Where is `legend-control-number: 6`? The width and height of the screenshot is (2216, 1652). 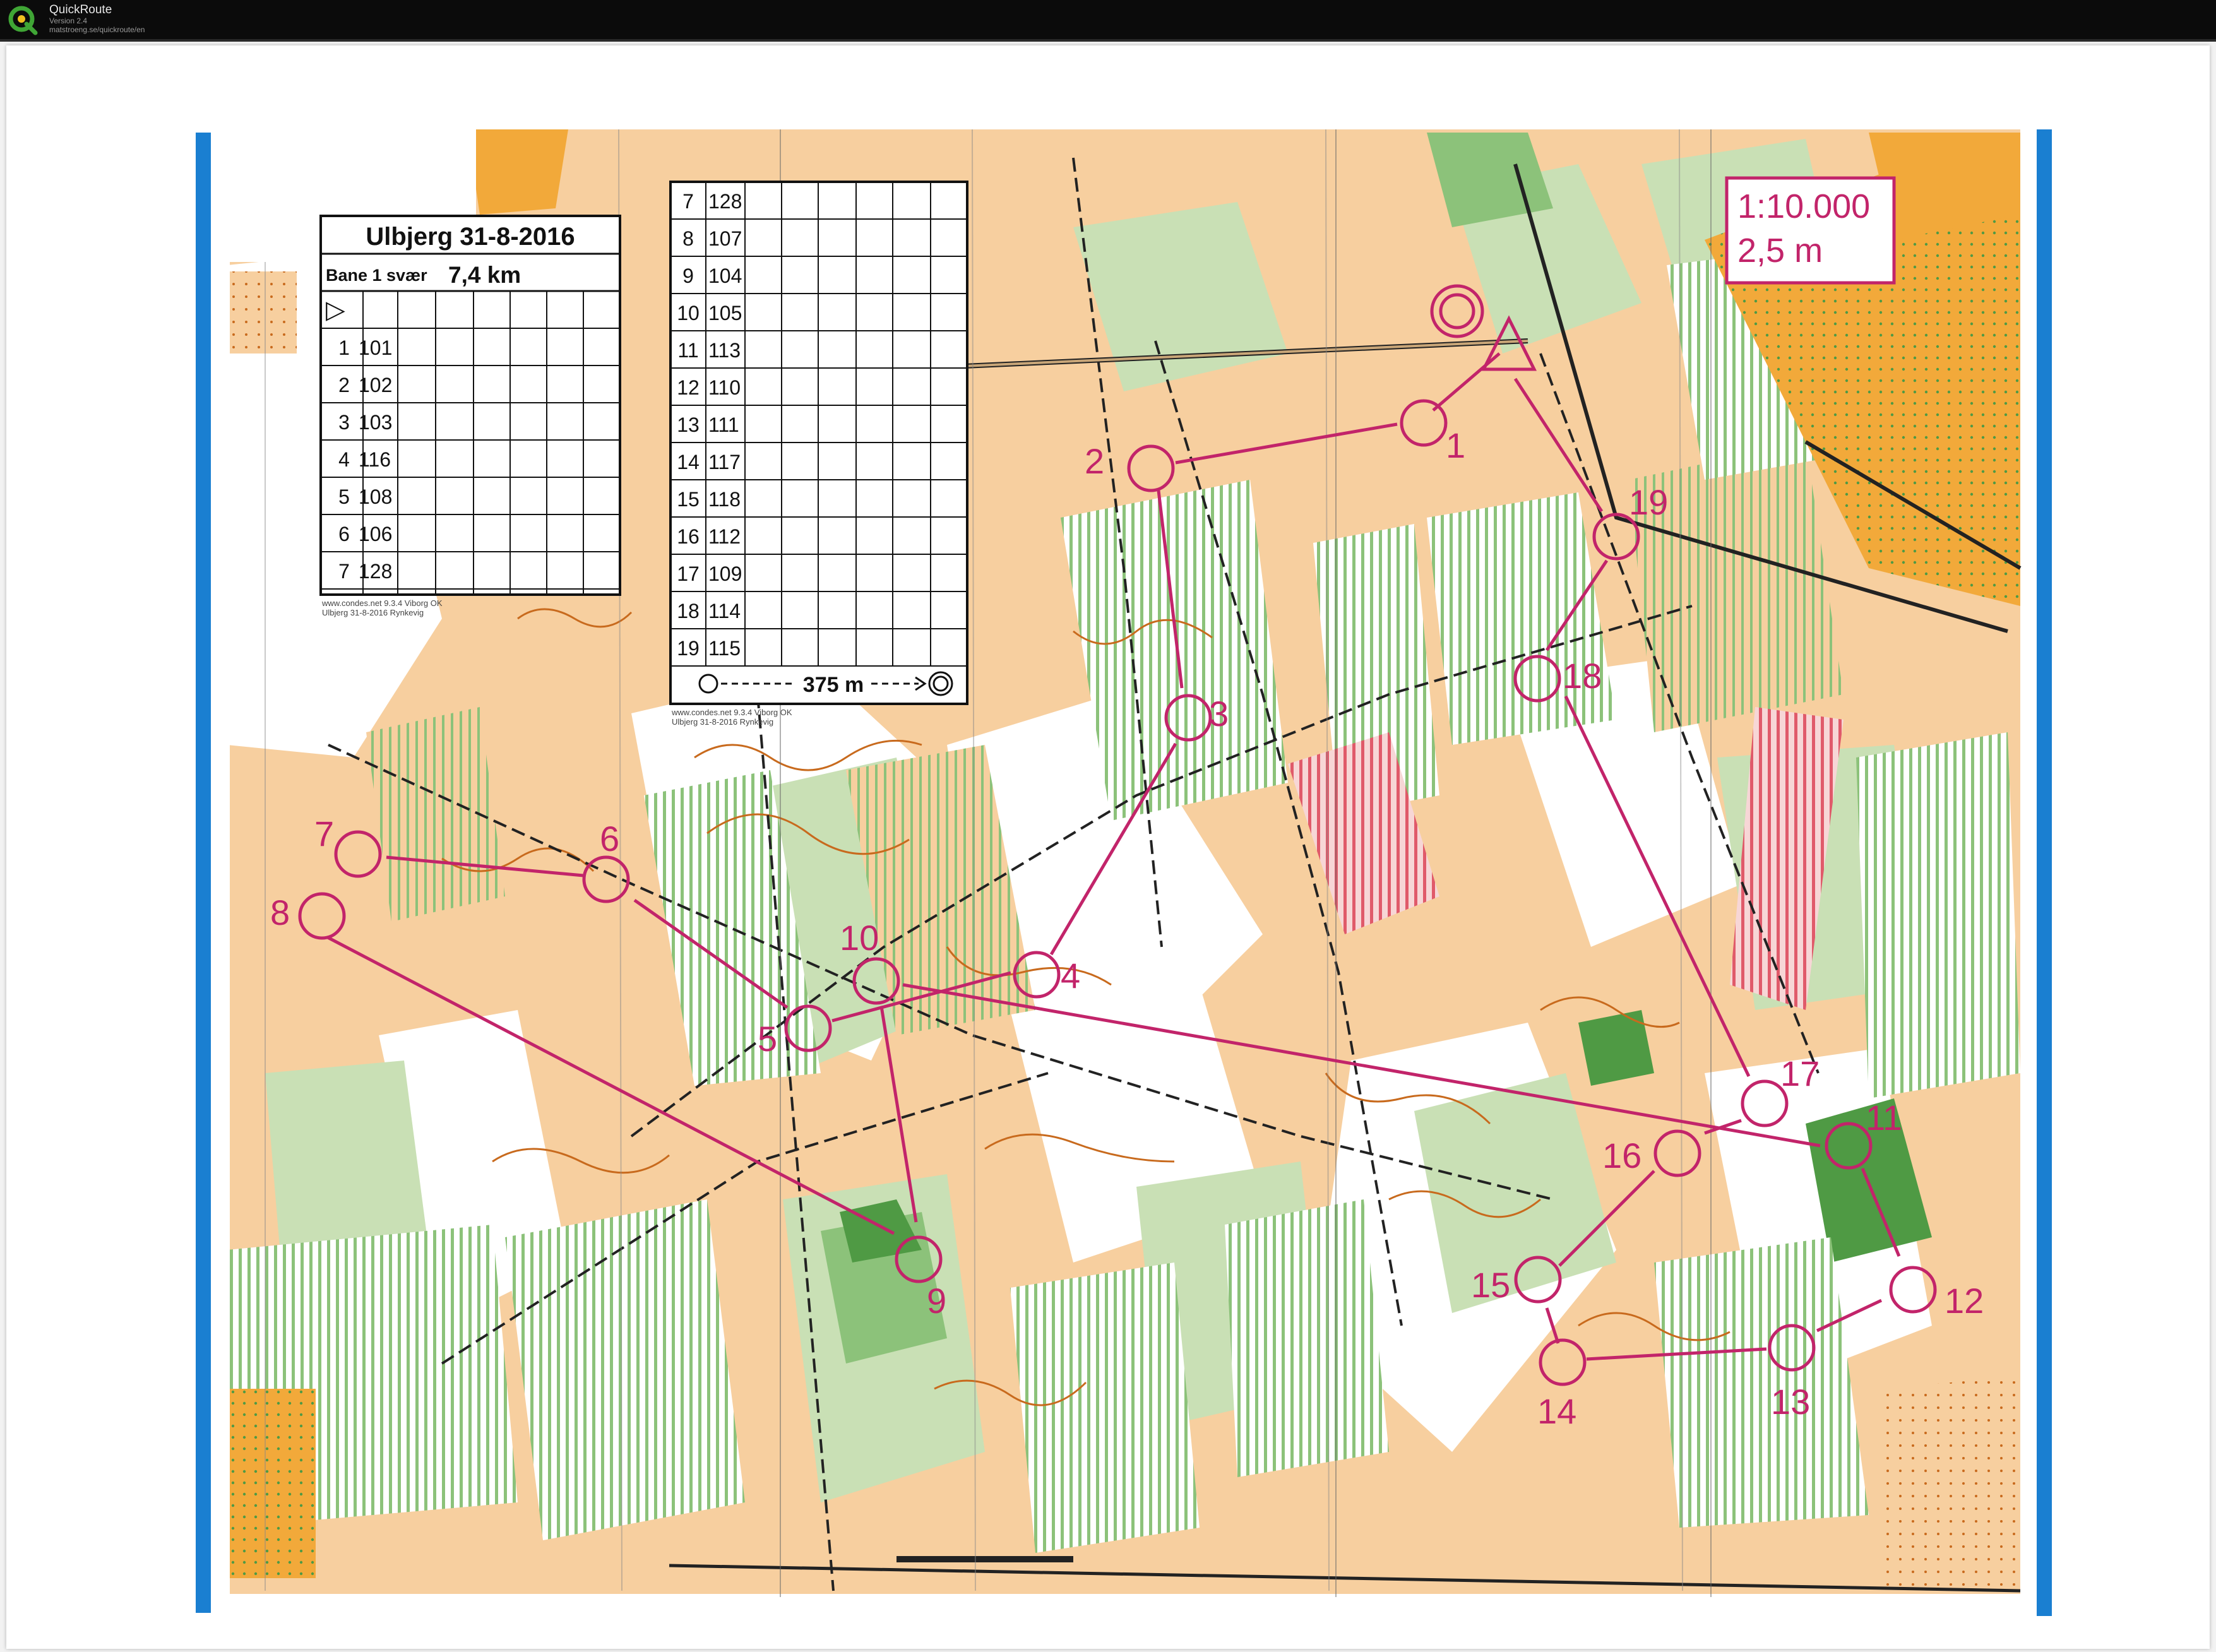
legend-control-number: 6 is located at coordinates (344, 534).